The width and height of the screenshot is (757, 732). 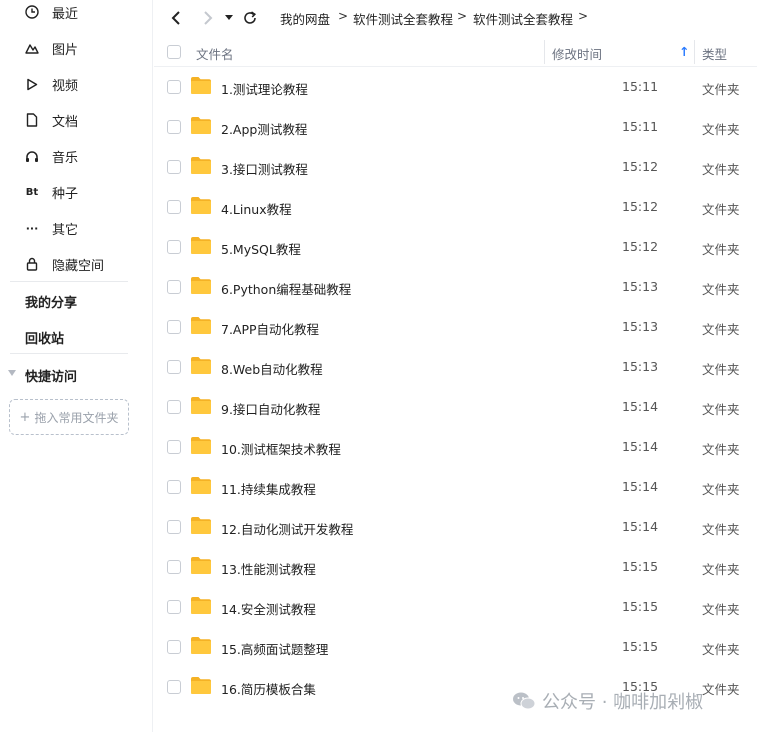 I want to click on file-name: 11.持续集成教程, so click(x=268, y=488).